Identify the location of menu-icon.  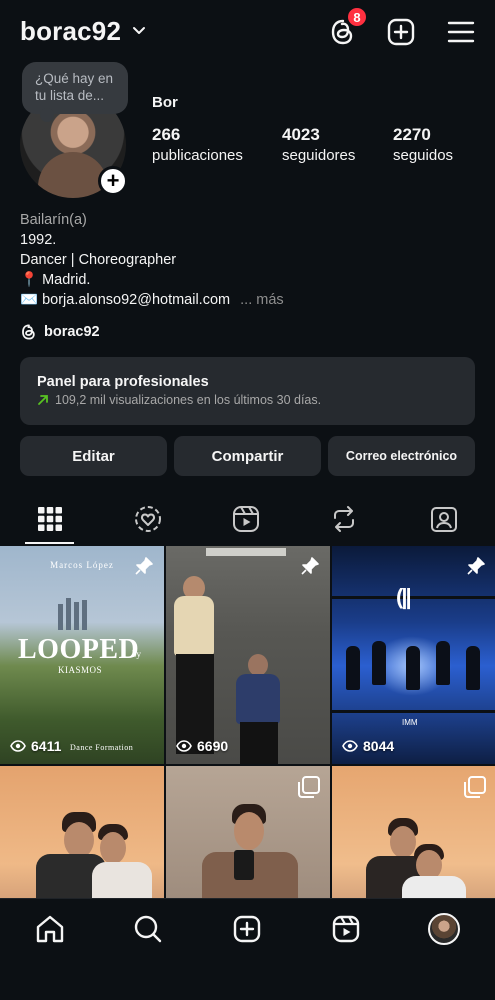
(461, 32).